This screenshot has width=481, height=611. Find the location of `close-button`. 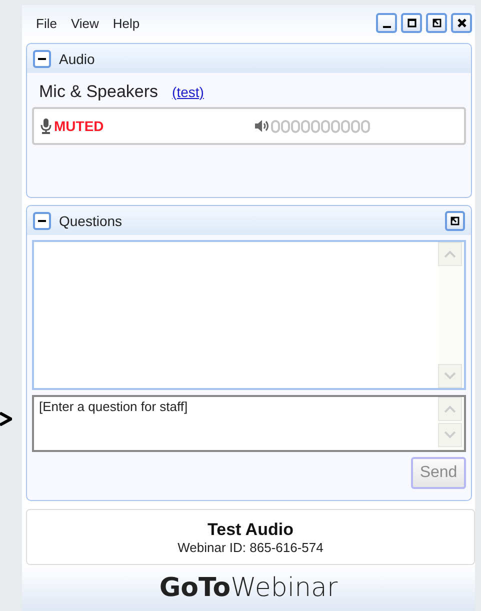

close-button is located at coordinates (461, 23).